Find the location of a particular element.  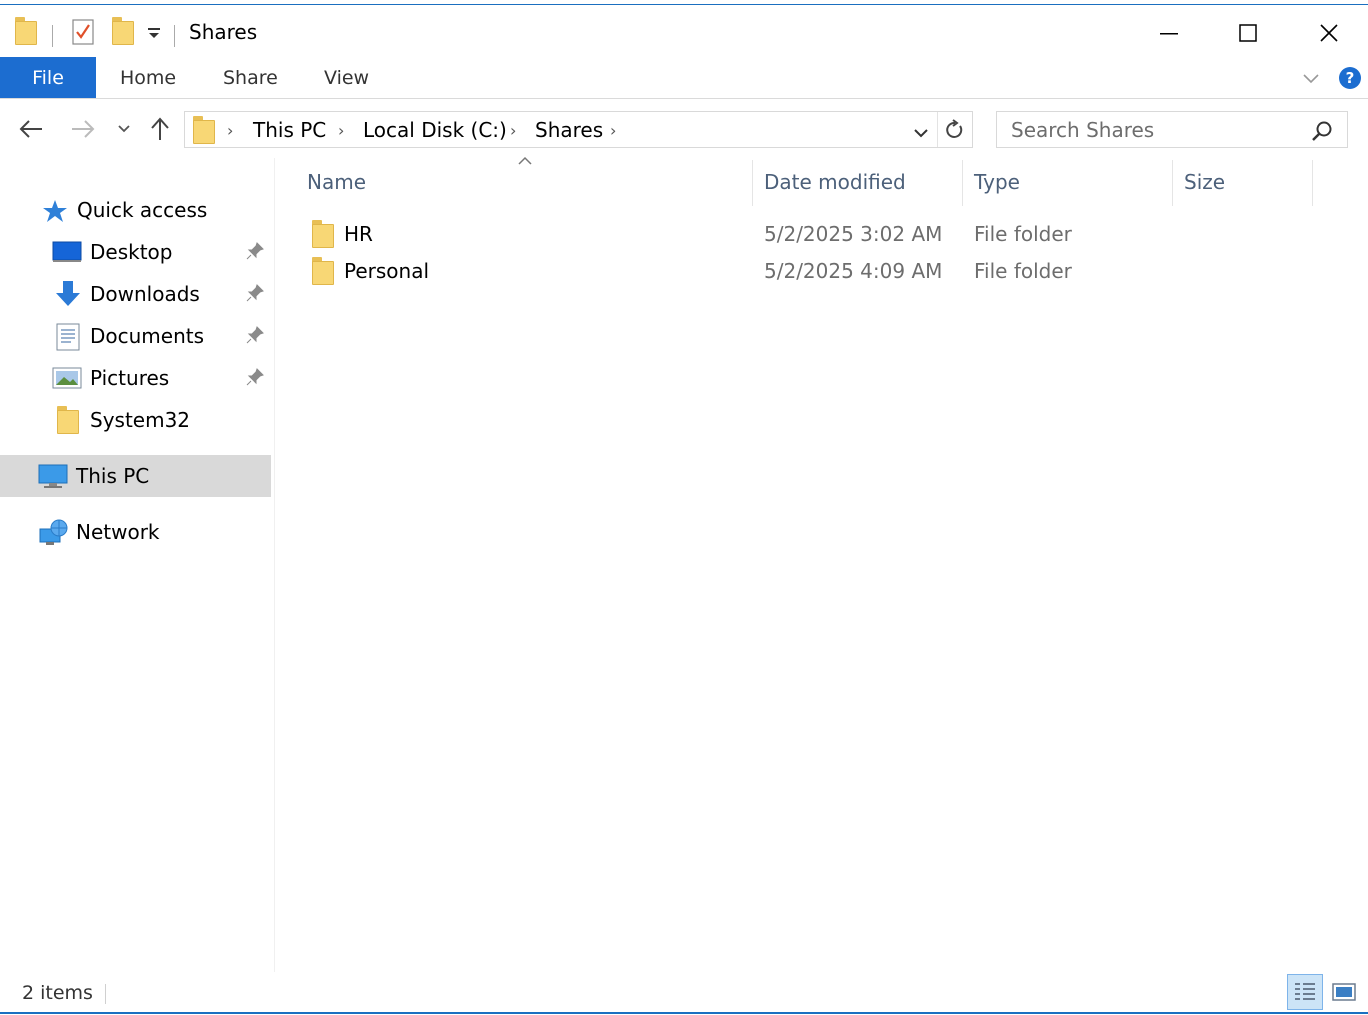

tab-view: View is located at coordinates (346, 77).